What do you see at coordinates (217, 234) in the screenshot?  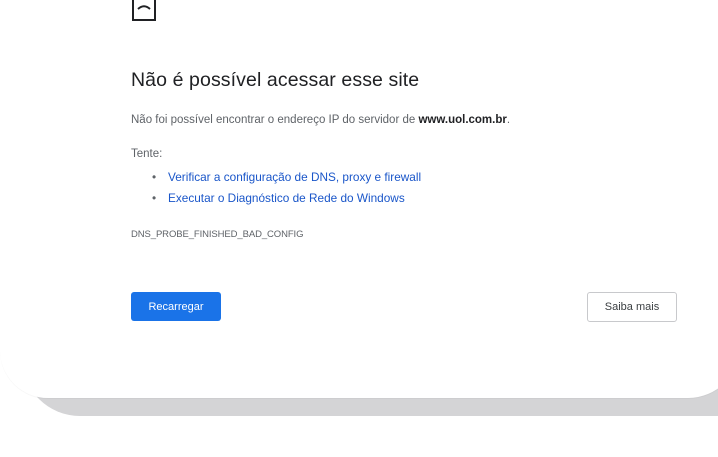 I see `error-code: DNS_PROBE_FINISHED_BAD_CONFIG` at bounding box center [217, 234].